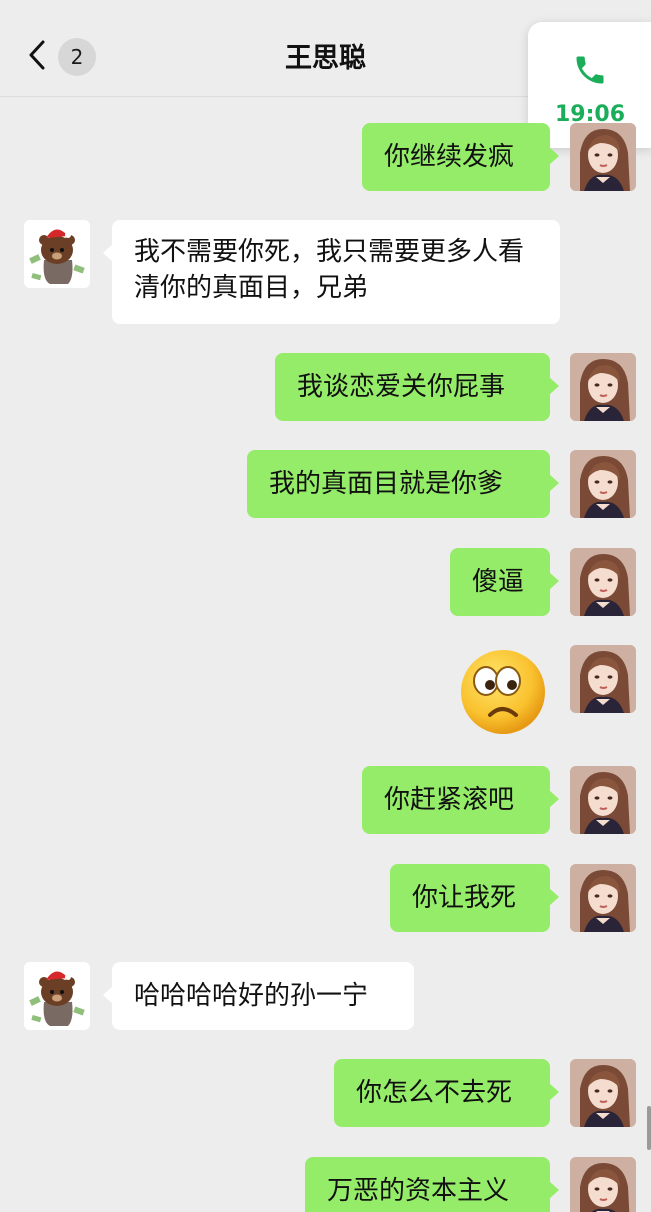 The width and height of the screenshot is (651, 1212). I want to click on message-bubble-sent: 万恶的资本主义, so click(432, 1184).